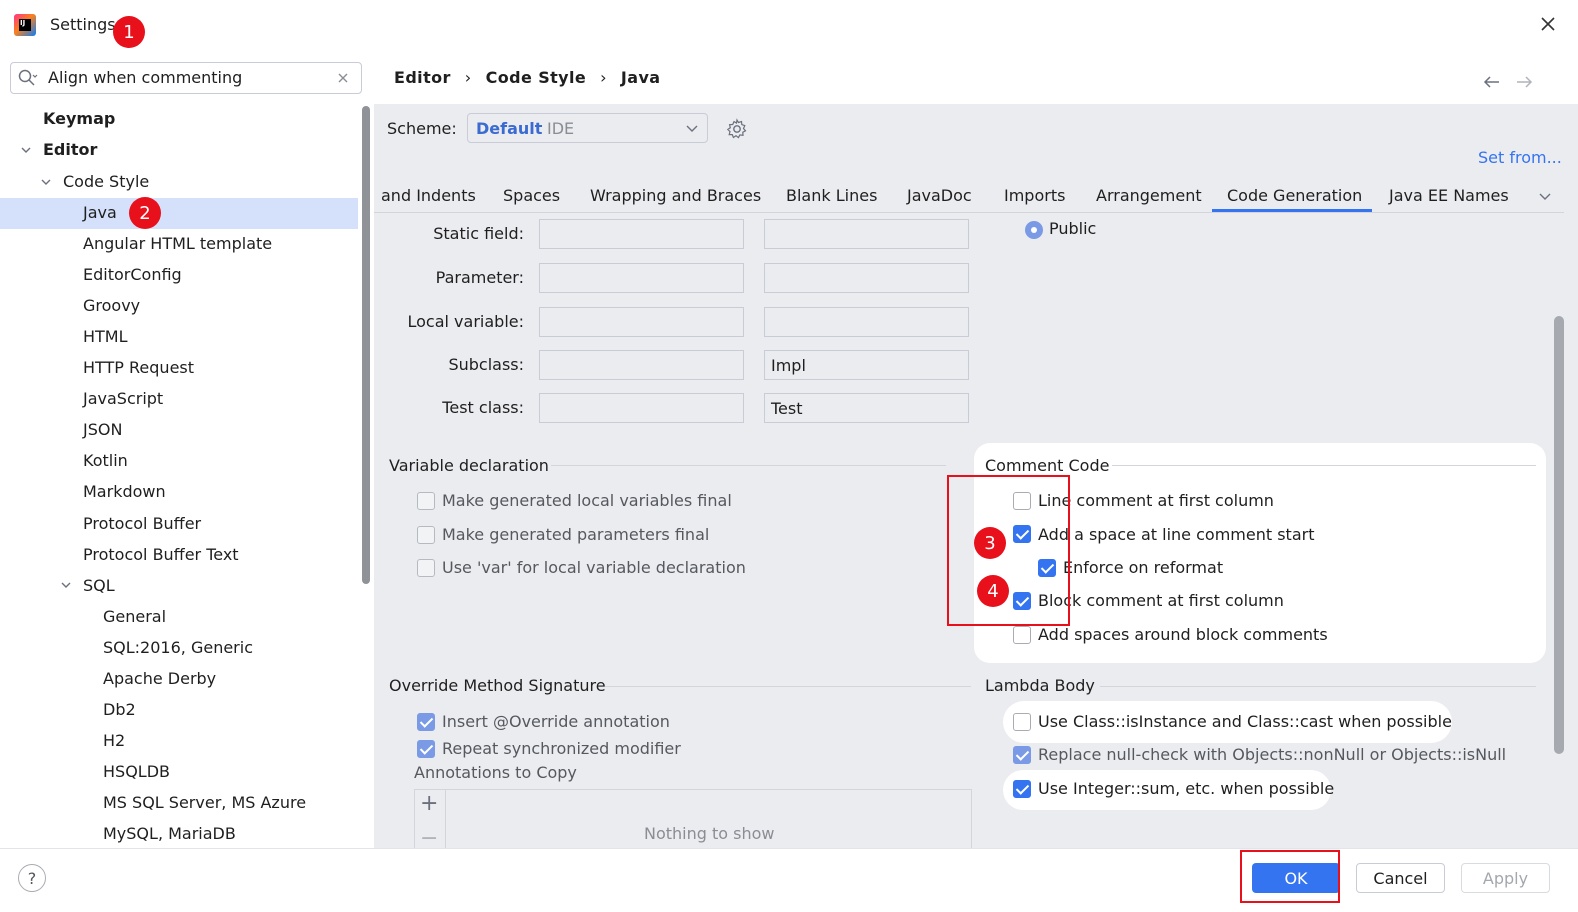 The image size is (1578, 912). What do you see at coordinates (1505, 878) in the screenshot?
I see `apply-button: Apply` at bounding box center [1505, 878].